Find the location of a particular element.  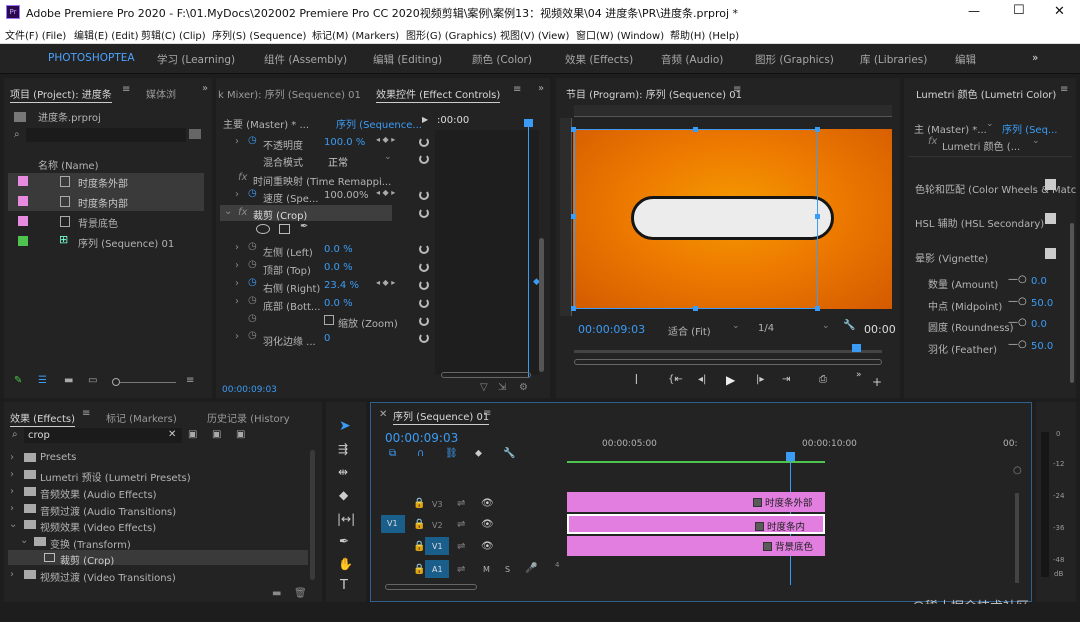

menu-edit: 编辑(E) (Edit) is located at coordinates (106, 34).